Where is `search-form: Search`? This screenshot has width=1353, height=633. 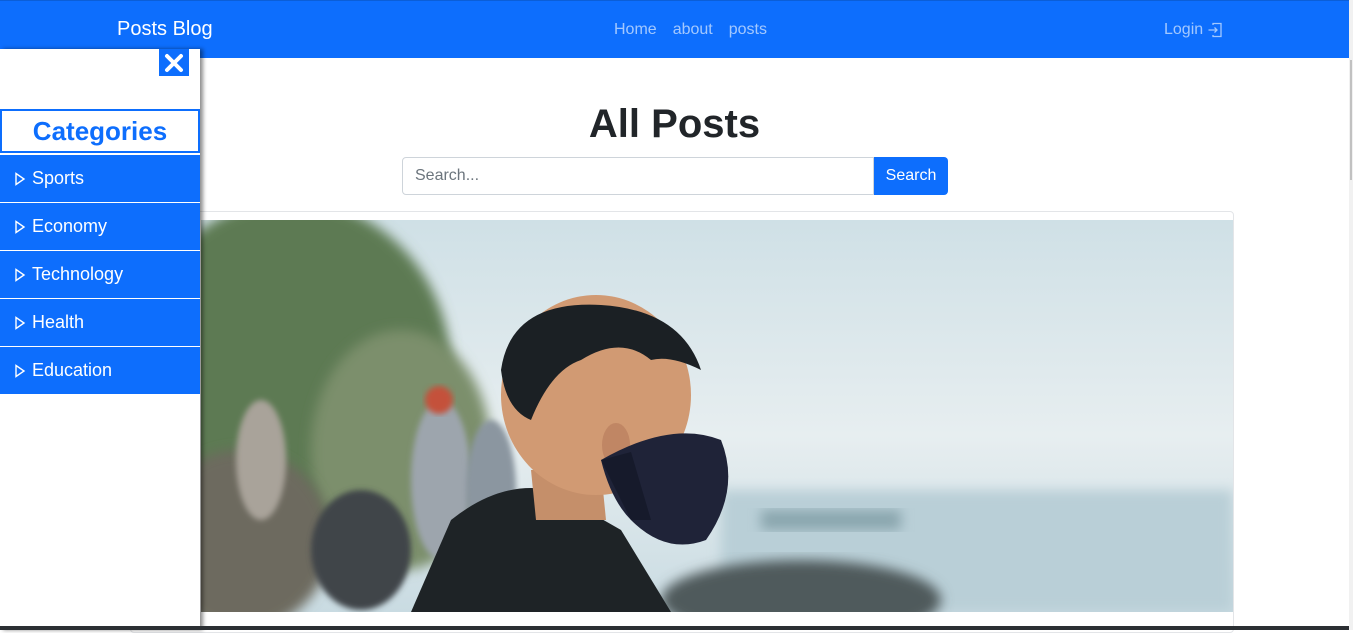 search-form: Search is located at coordinates (675, 176).